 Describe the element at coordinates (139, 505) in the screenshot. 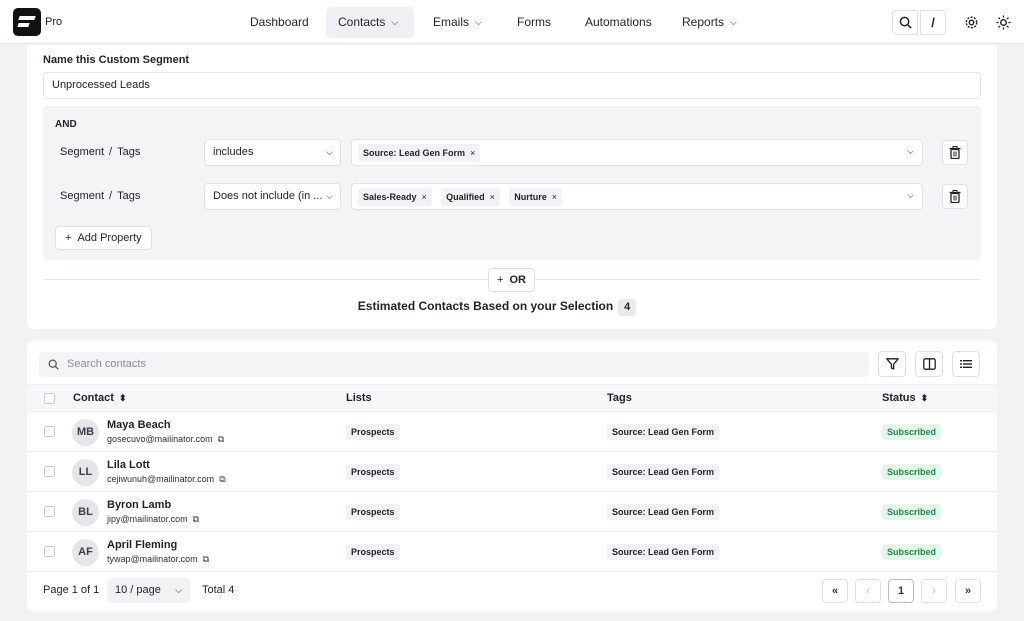

I see `contact-name: Byron Lamb` at that location.